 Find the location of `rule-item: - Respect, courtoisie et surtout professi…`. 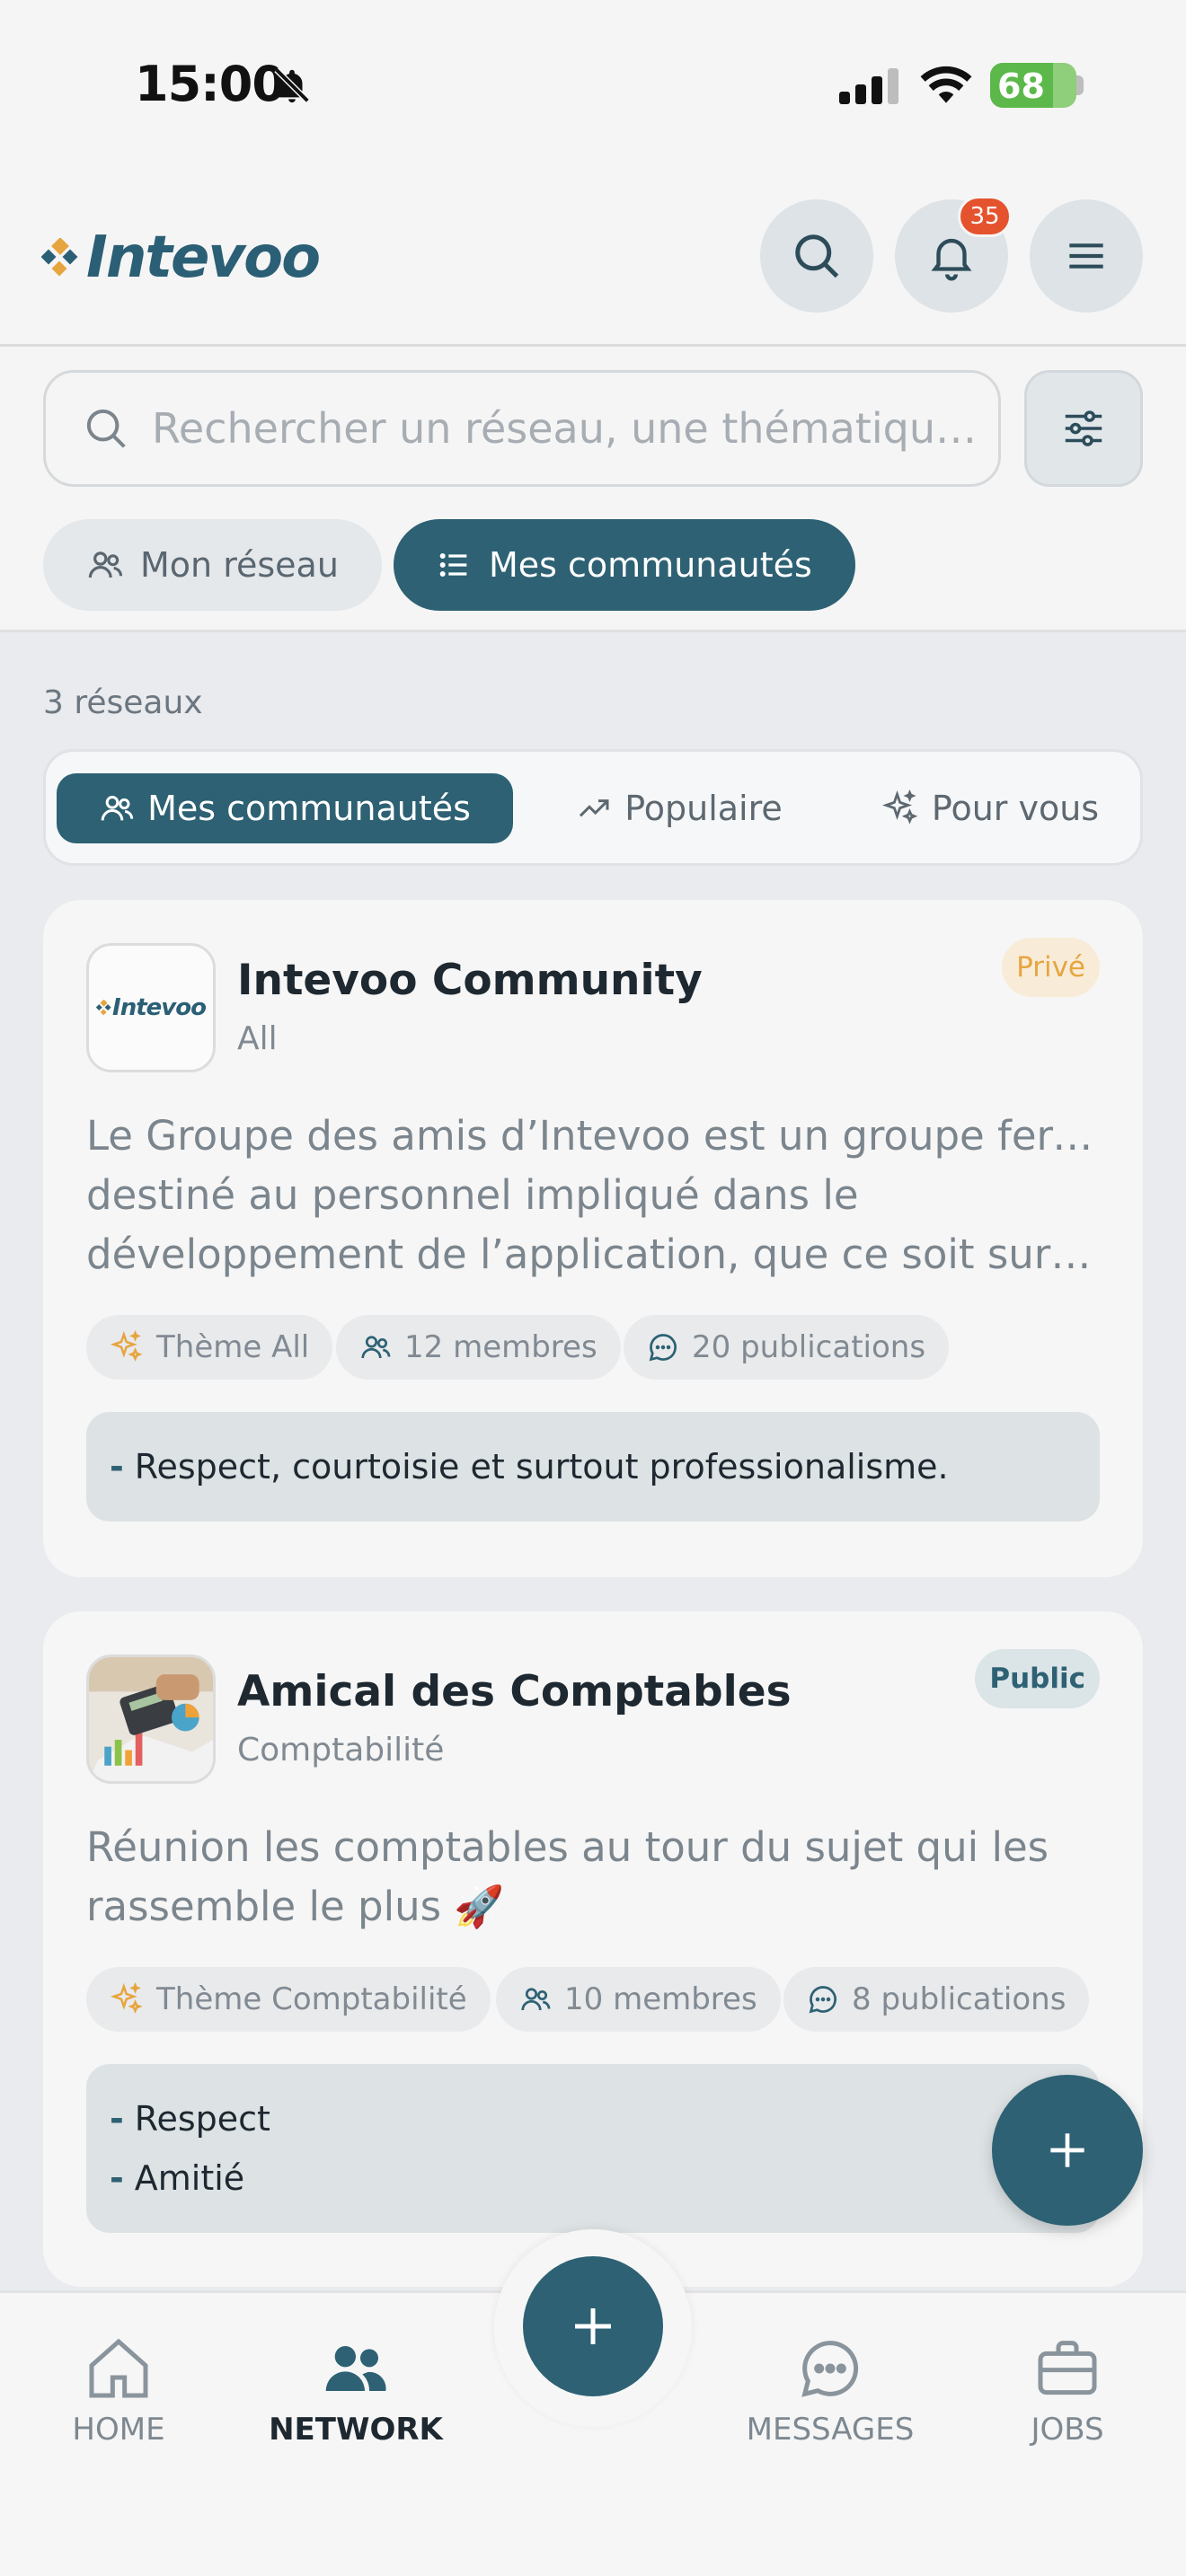

rule-item: - Respect, courtoisie et surtout professi… is located at coordinates (529, 1466).